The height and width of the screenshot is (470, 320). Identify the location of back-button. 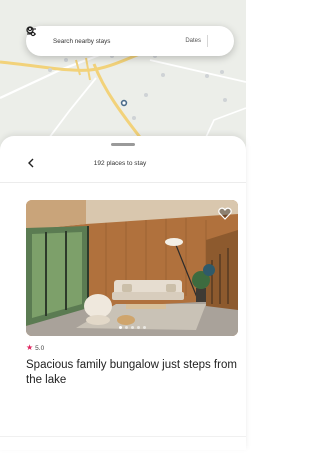
(31, 163).